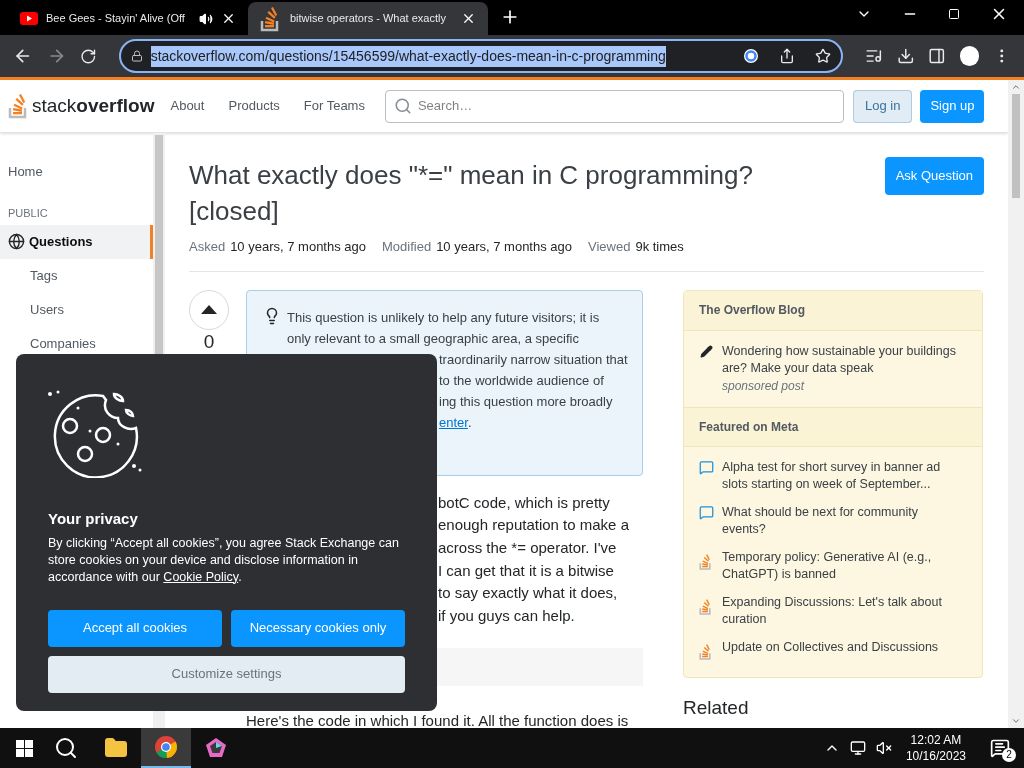 Image resolution: width=1024 pixels, height=768 pixels. Describe the element at coordinates (334, 106) in the screenshot. I see `nav-link: For Teams` at that location.